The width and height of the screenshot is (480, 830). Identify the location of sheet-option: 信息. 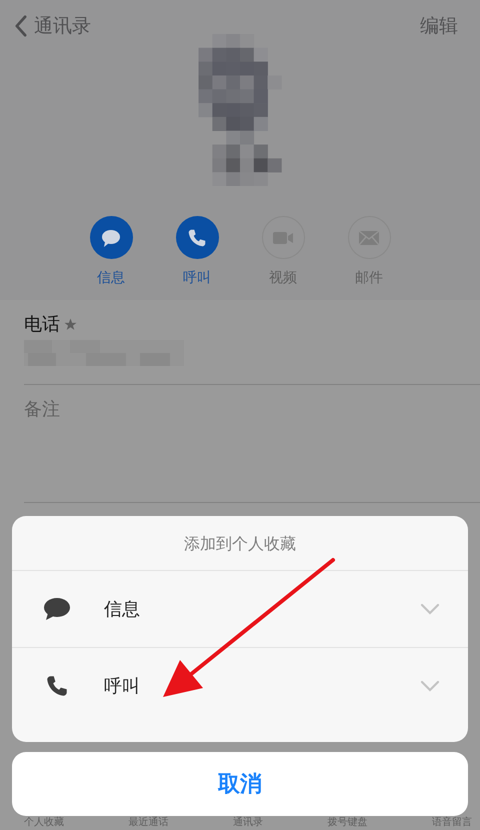
(240, 609).